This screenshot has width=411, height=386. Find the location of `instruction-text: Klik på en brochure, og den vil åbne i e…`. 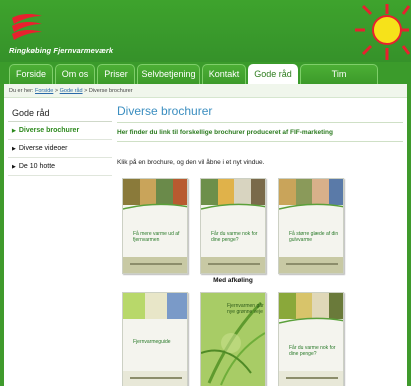

instruction-text: Klik på en brochure, og den vil åbne i e… is located at coordinates (191, 162).